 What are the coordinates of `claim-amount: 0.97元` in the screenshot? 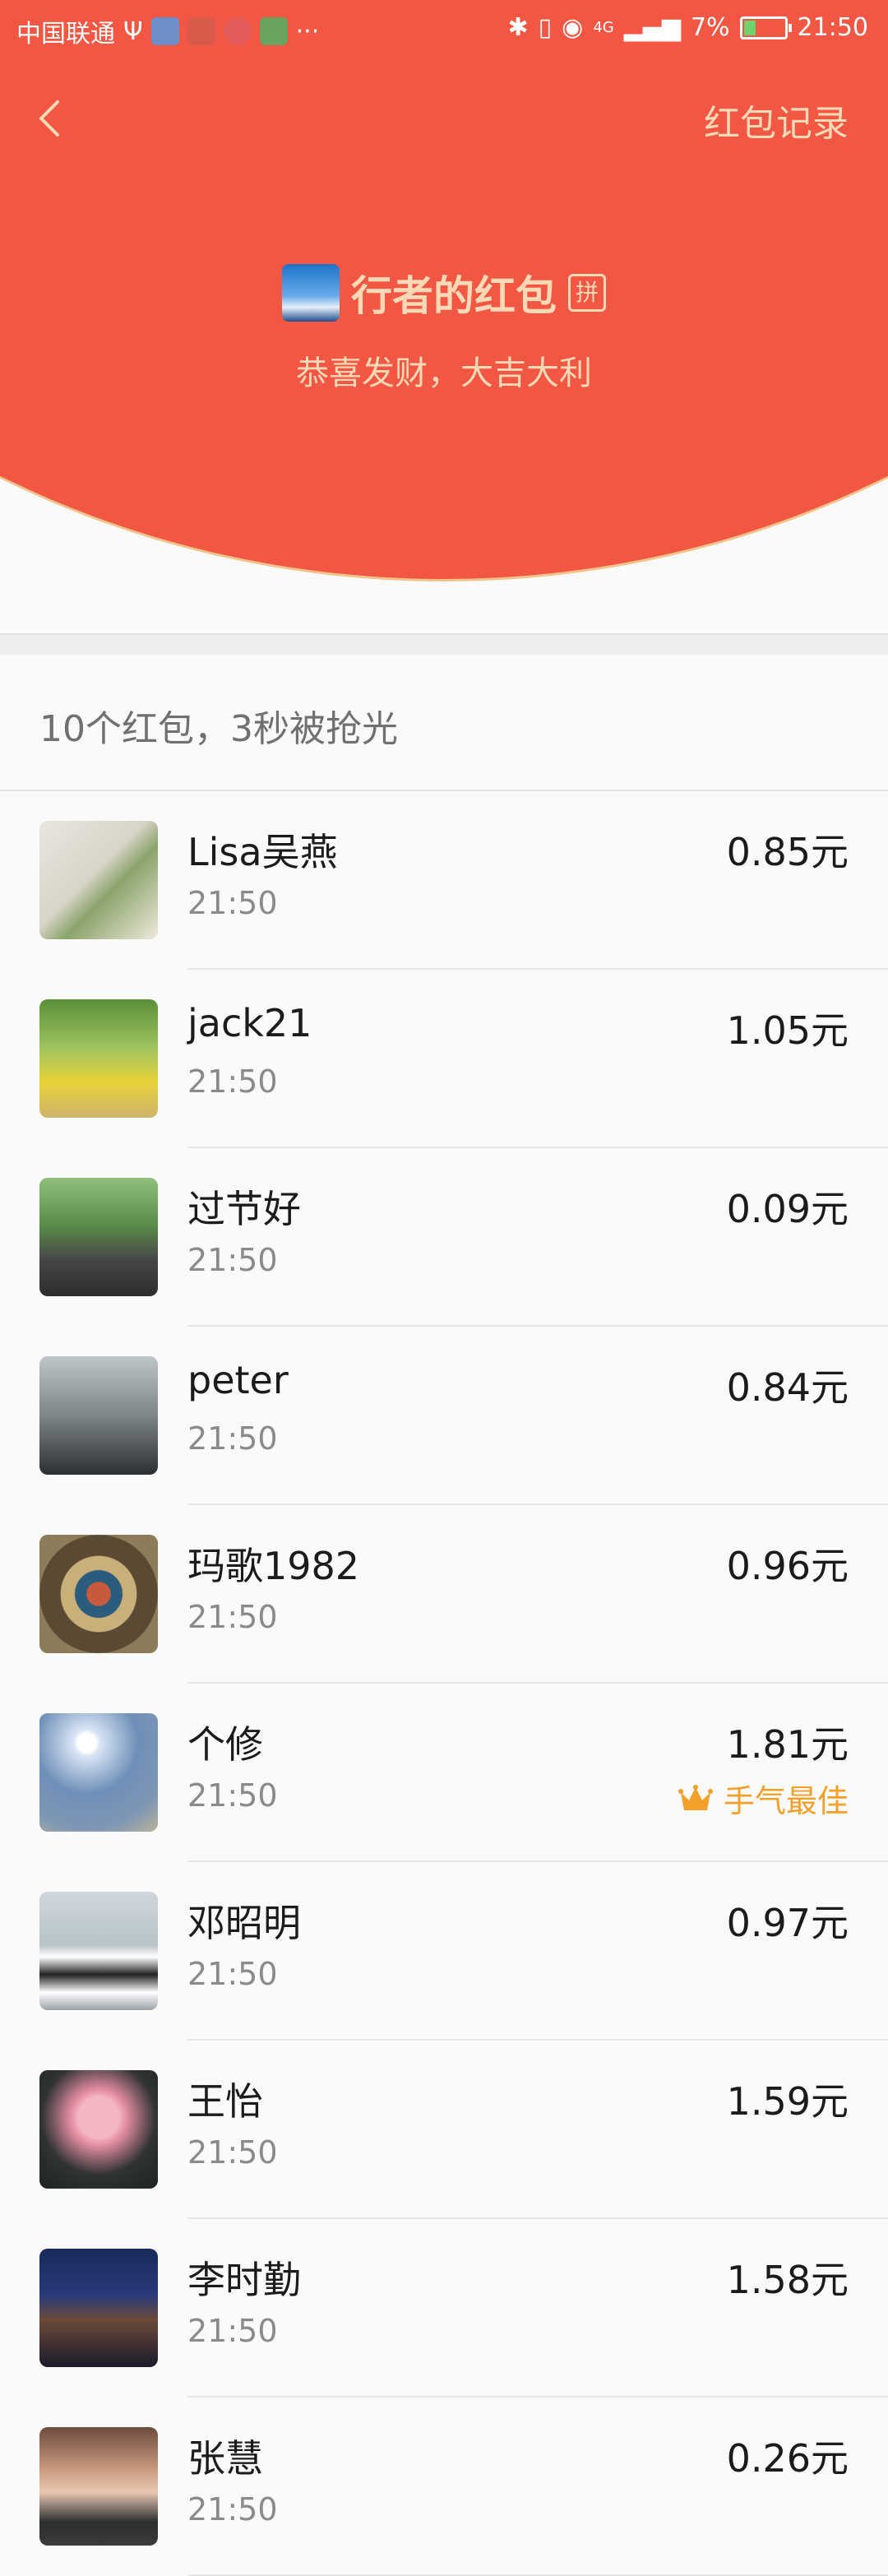 It's located at (787, 1923).